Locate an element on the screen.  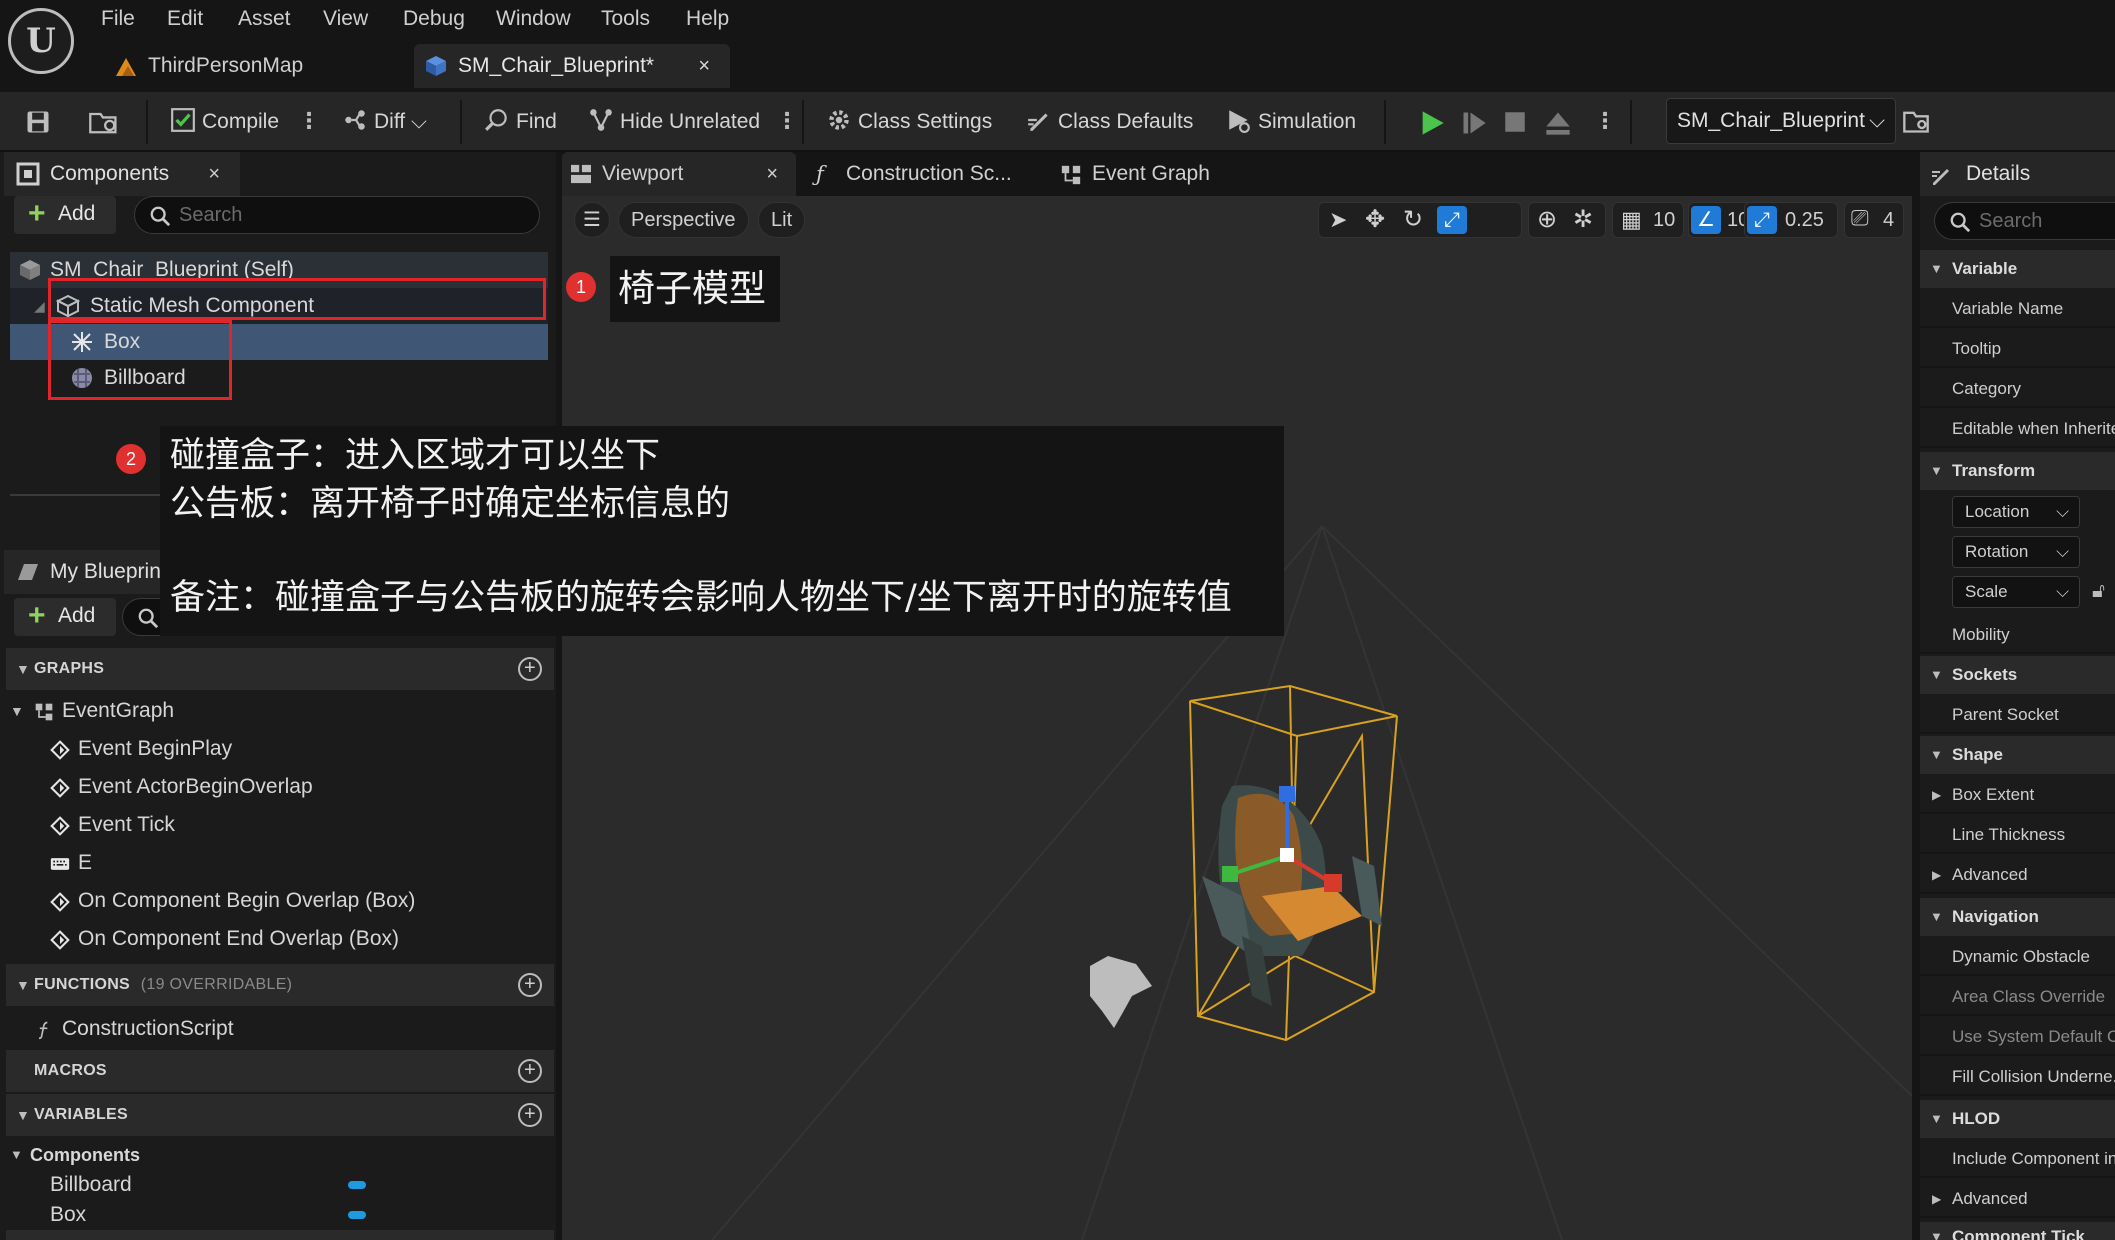
add-component-button: + Add is located at coordinates (65, 215).